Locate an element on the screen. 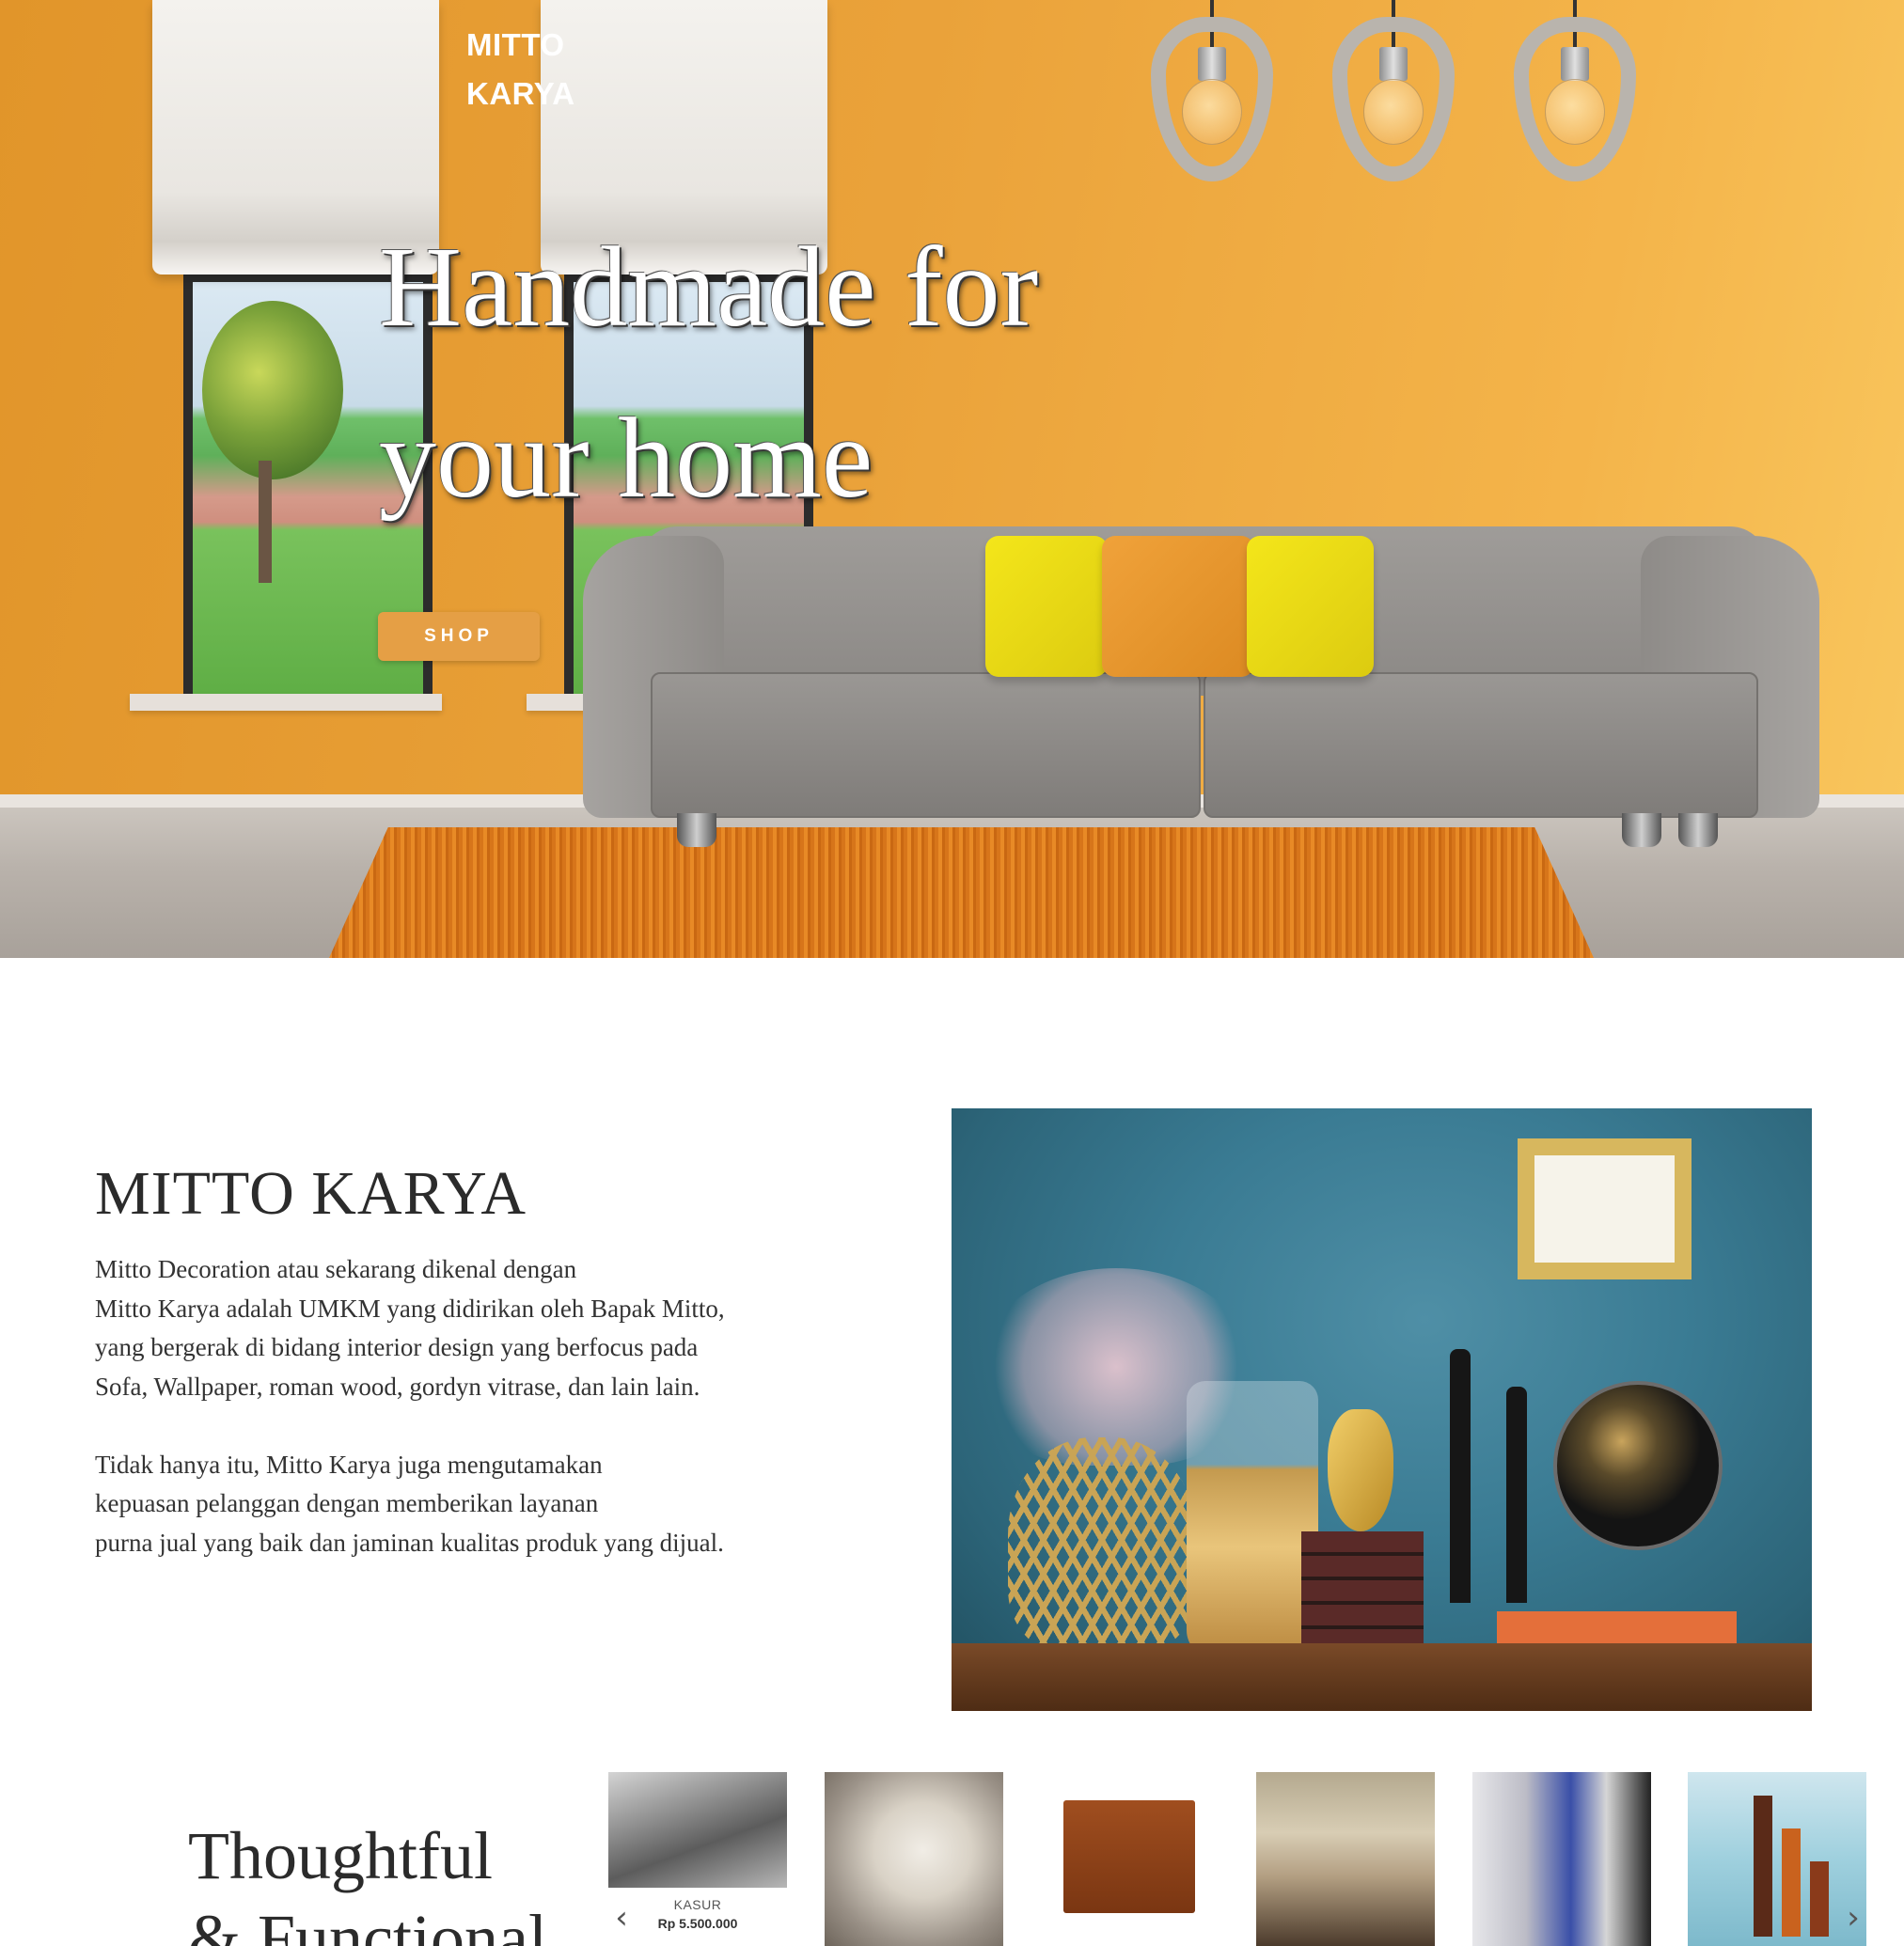 This screenshot has width=1904, height=1946. hero-rug is located at coordinates (961, 892).